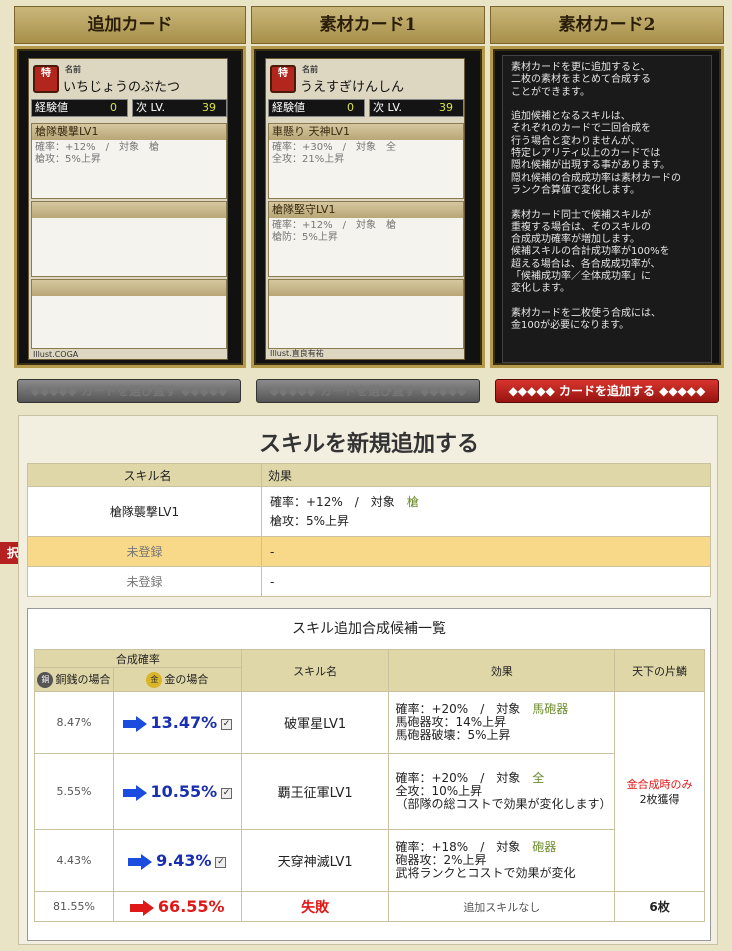 The height and width of the screenshot is (951, 732). Describe the element at coordinates (45, 680) in the screenshot. I see `copper-coin-icon: 銅` at that location.